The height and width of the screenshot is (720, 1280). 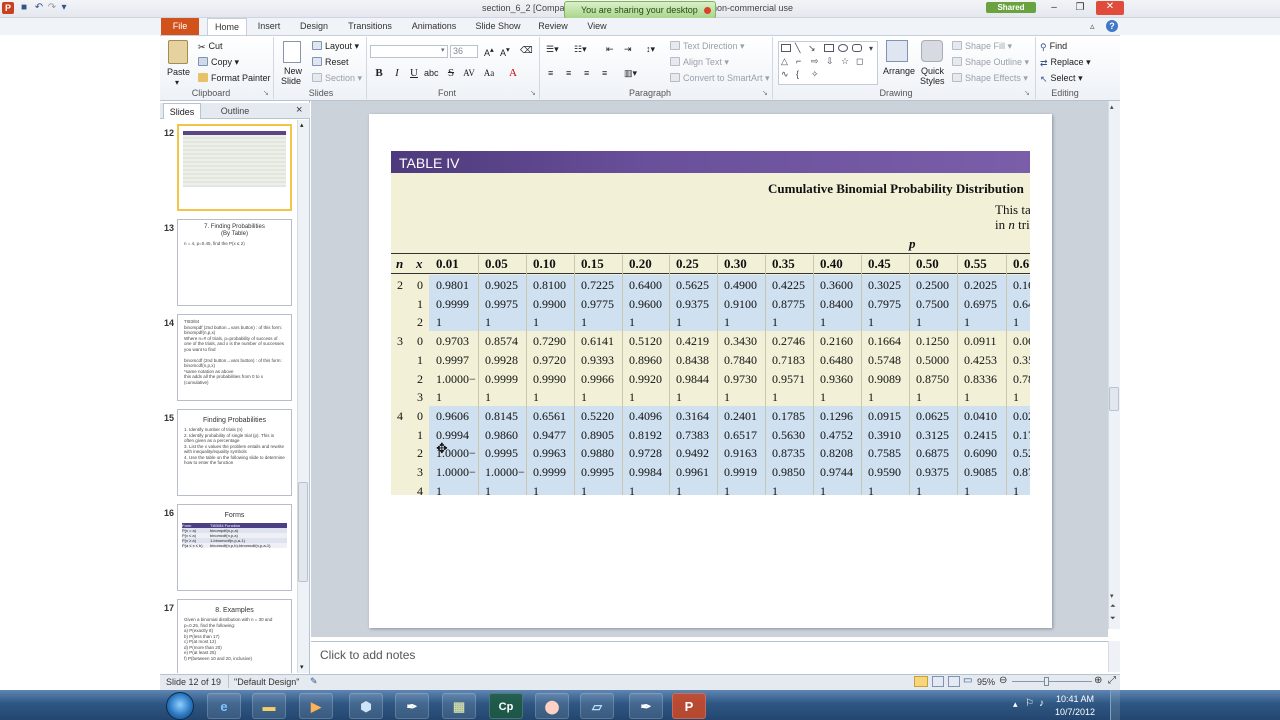 I want to click on clock-time: 10:41 AM, so click(x=1075, y=699).